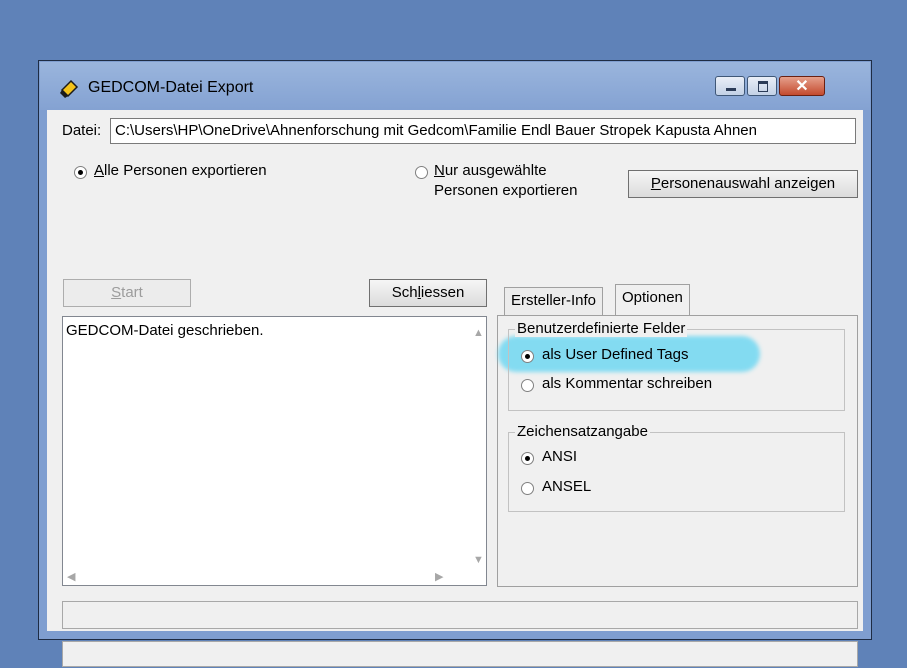 The width and height of the screenshot is (907, 668). I want to click on scroll-left-icon: ◀, so click(71, 576).